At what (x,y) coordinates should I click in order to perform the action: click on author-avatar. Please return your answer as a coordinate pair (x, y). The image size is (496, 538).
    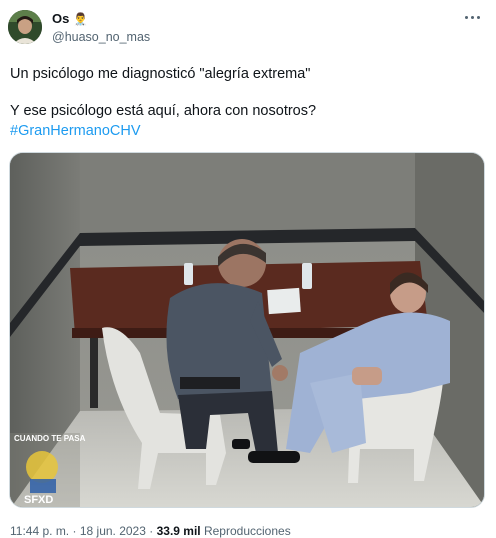
    Looking at the image, I should click on (25, 27).